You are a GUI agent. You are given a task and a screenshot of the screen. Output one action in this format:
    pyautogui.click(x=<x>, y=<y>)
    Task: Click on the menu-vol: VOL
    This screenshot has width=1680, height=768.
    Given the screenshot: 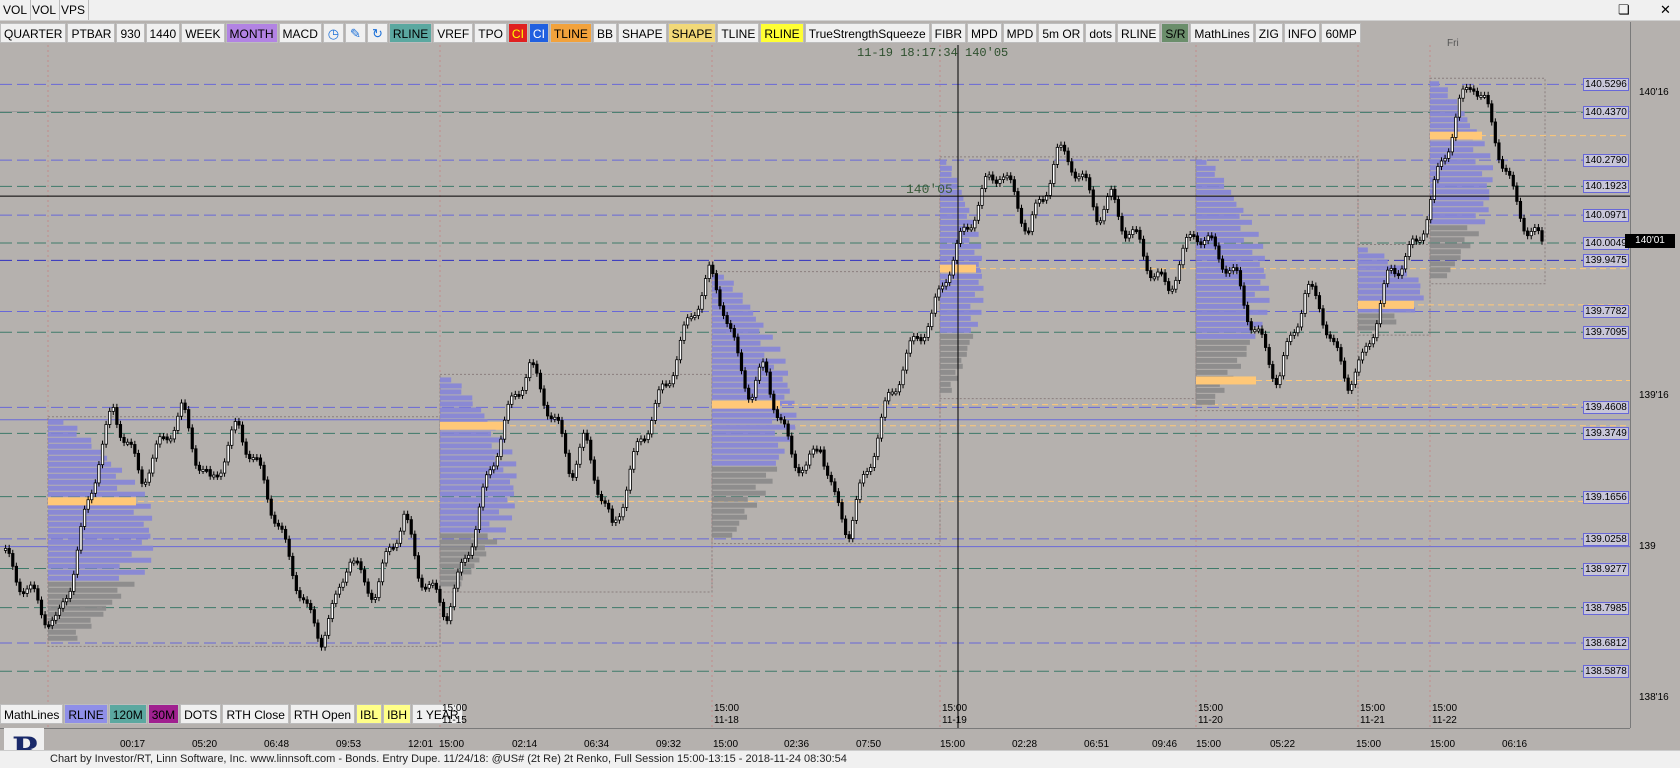 What is the action you would take?
    pyautogui.click(x=16, y=10)
    